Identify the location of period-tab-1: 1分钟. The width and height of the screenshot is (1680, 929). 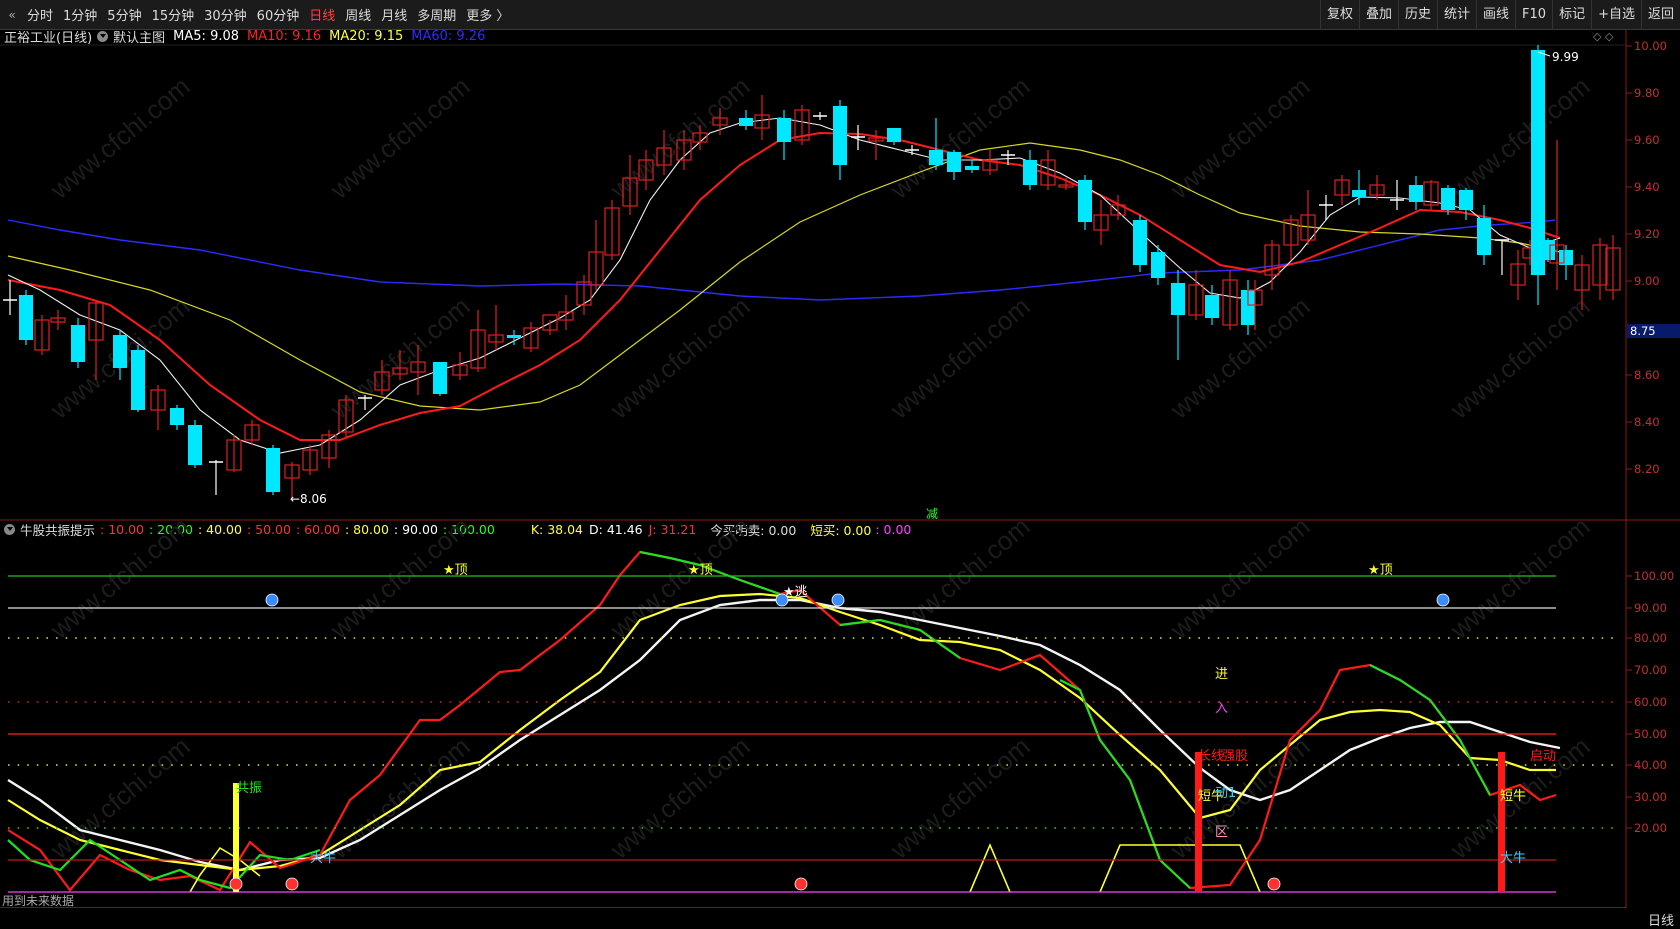
(80, 14).